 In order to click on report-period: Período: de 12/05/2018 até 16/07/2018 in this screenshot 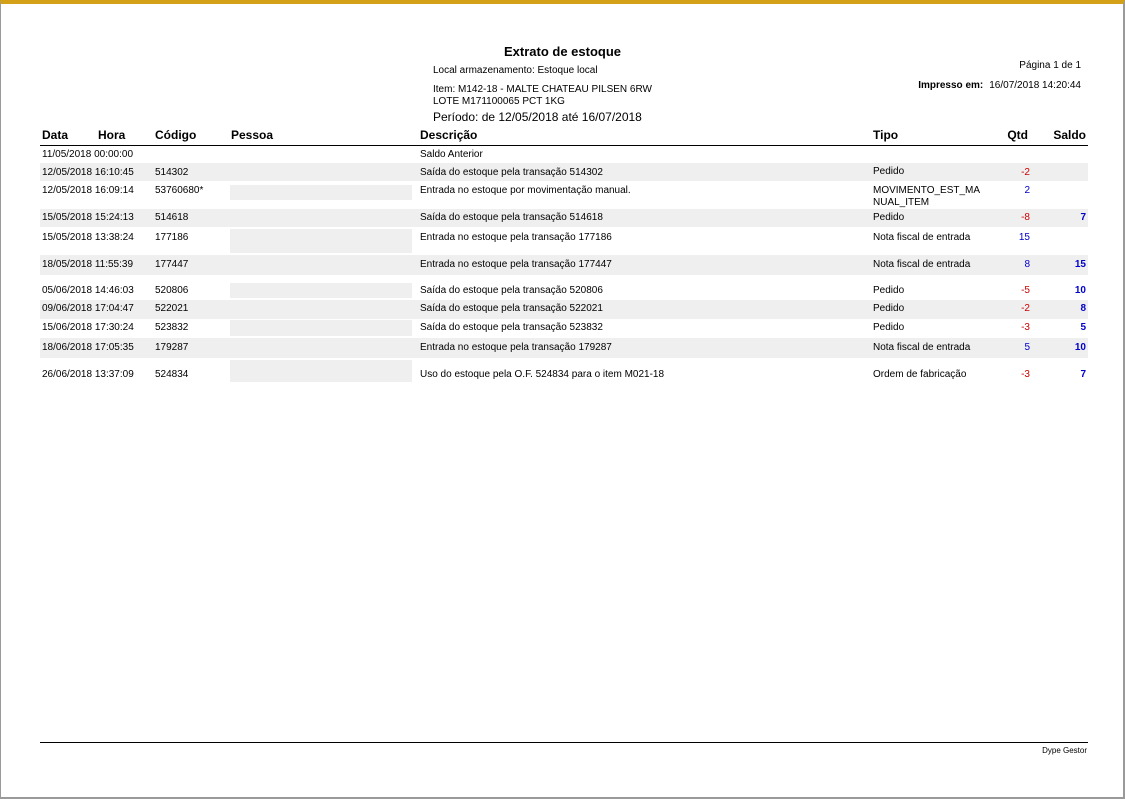, I will do `click(537, 117)`.